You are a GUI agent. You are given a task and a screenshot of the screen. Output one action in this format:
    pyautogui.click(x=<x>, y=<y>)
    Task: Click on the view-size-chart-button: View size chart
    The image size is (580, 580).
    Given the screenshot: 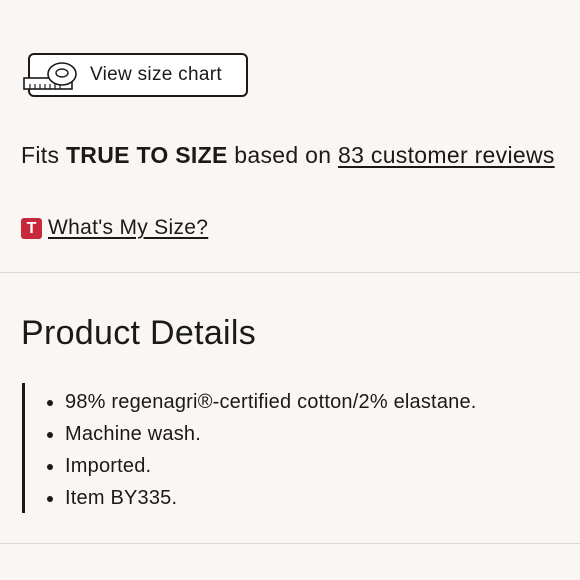 What is the action you would take?
    pyautogui.click(x=135, y=75)
    